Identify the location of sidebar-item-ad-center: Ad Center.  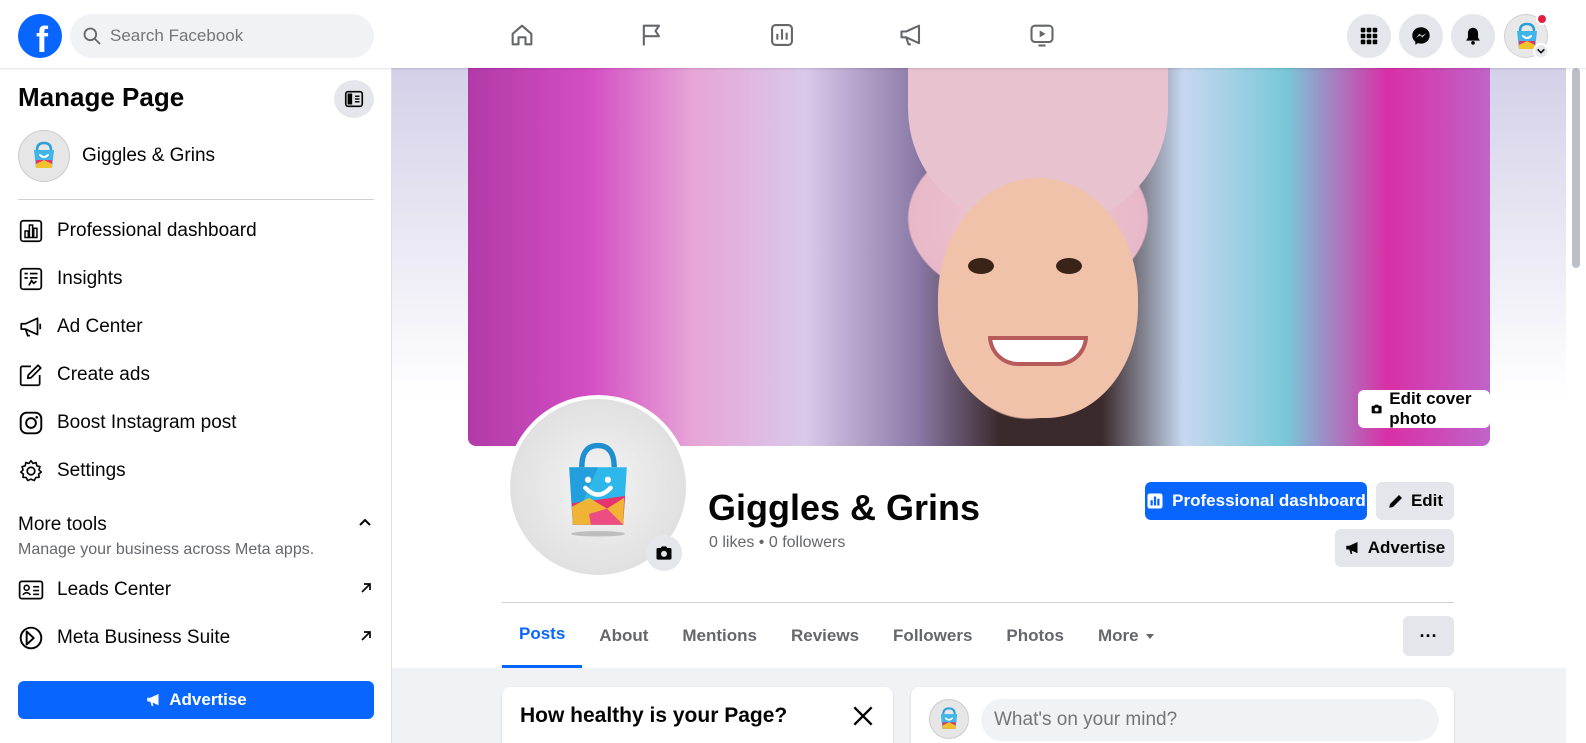
(196, 327).